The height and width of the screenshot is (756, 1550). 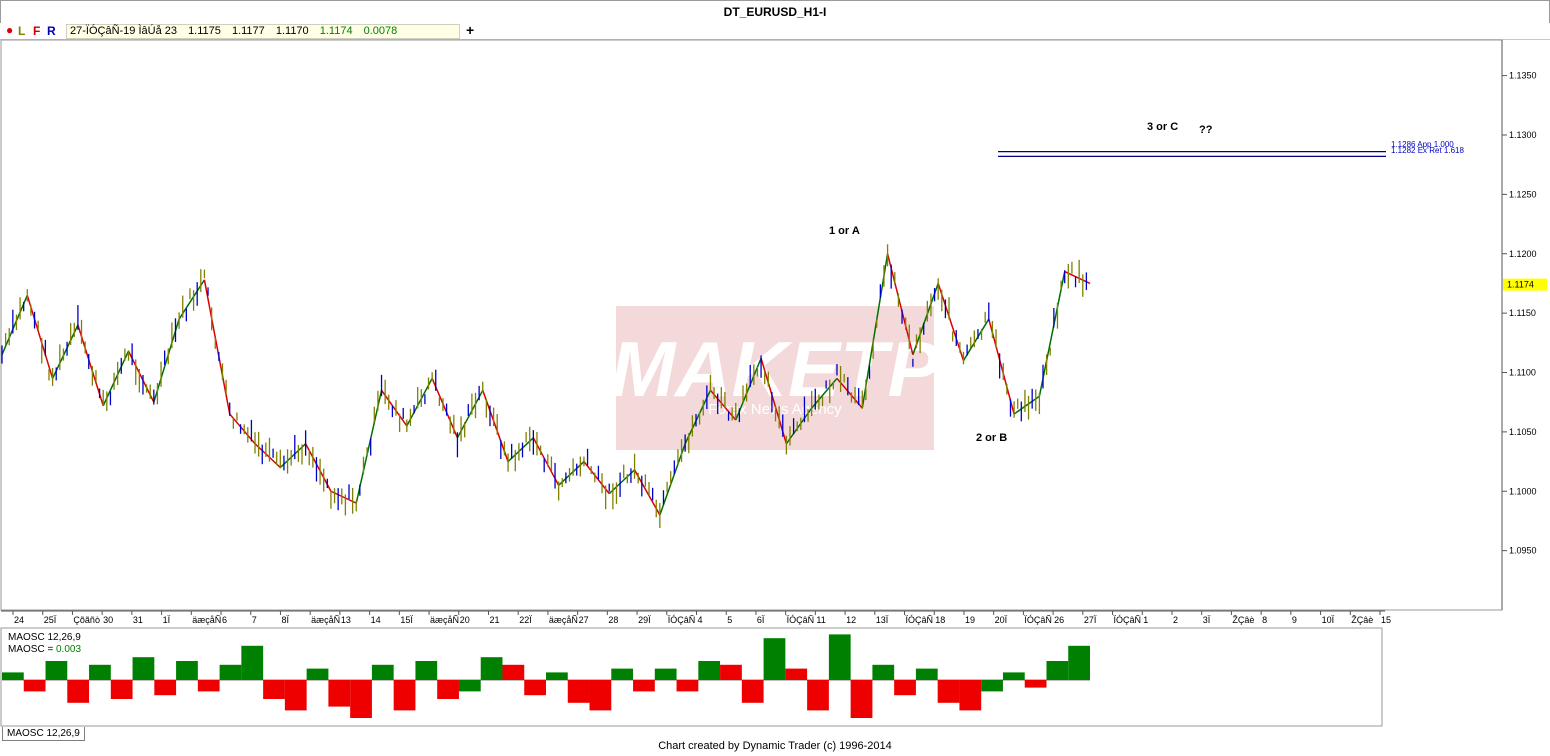 I want to click on x-tick-label: 3Ï, so click(x=1207, y=620).